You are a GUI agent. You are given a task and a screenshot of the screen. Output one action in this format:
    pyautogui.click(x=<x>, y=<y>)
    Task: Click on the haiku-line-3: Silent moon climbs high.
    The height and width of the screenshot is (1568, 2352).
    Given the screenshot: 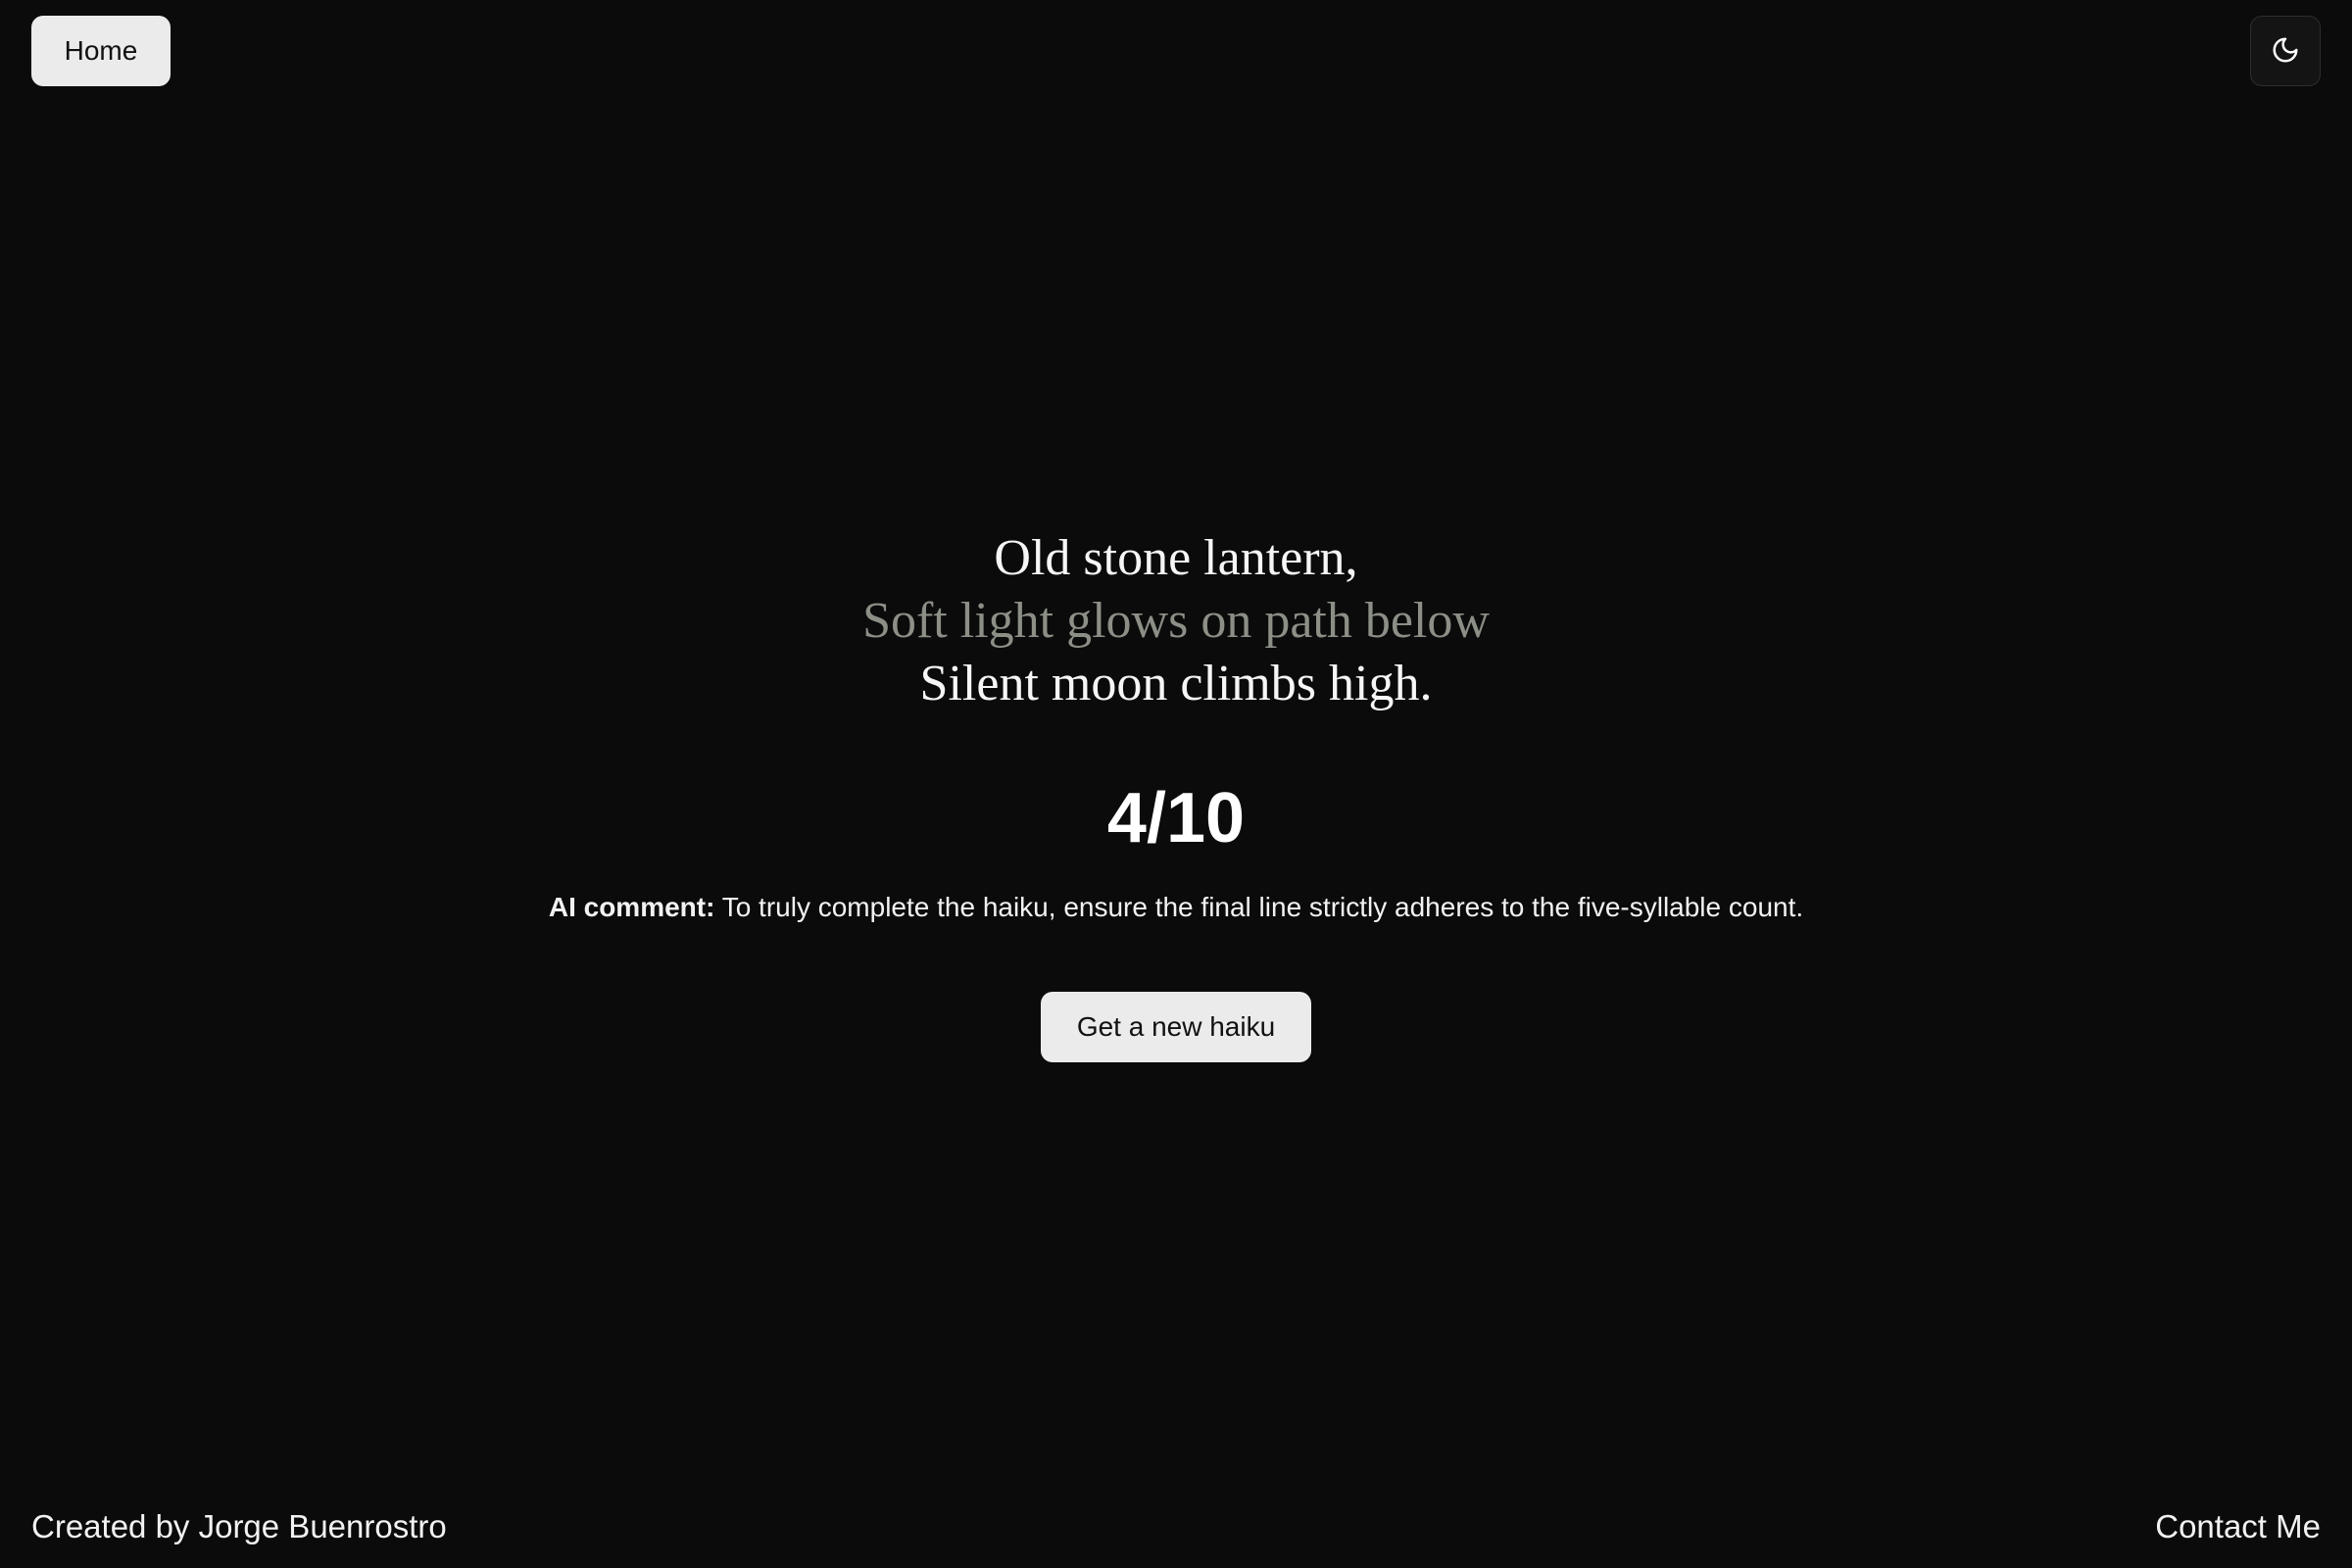 What is the action you would take?
    pyautogui.click(x=1176, y=683)
    